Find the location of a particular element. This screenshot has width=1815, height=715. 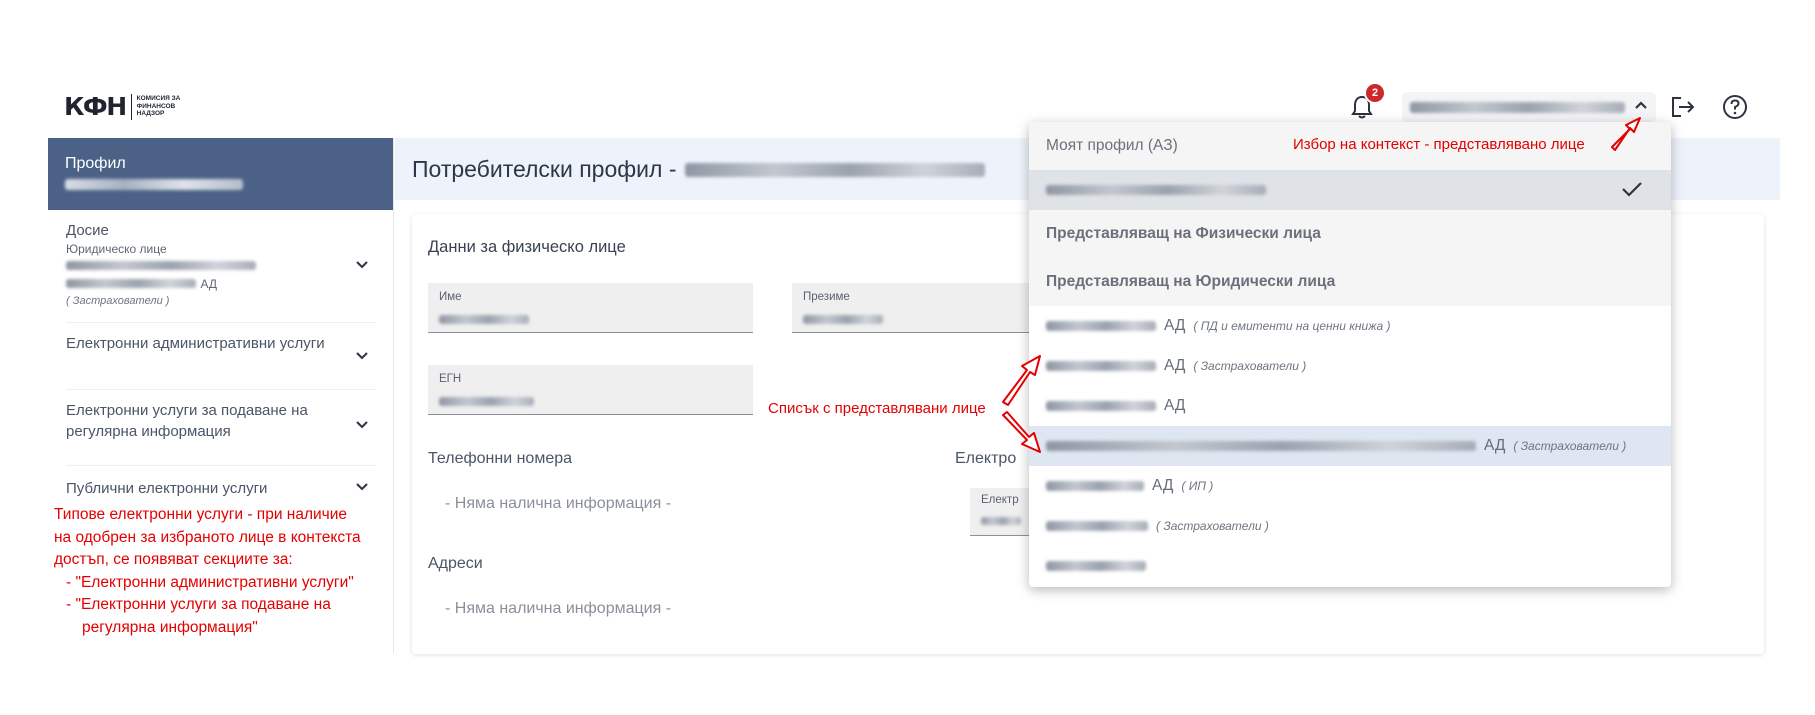

arrow-to-list-down is located at coordinates (1021, 432).